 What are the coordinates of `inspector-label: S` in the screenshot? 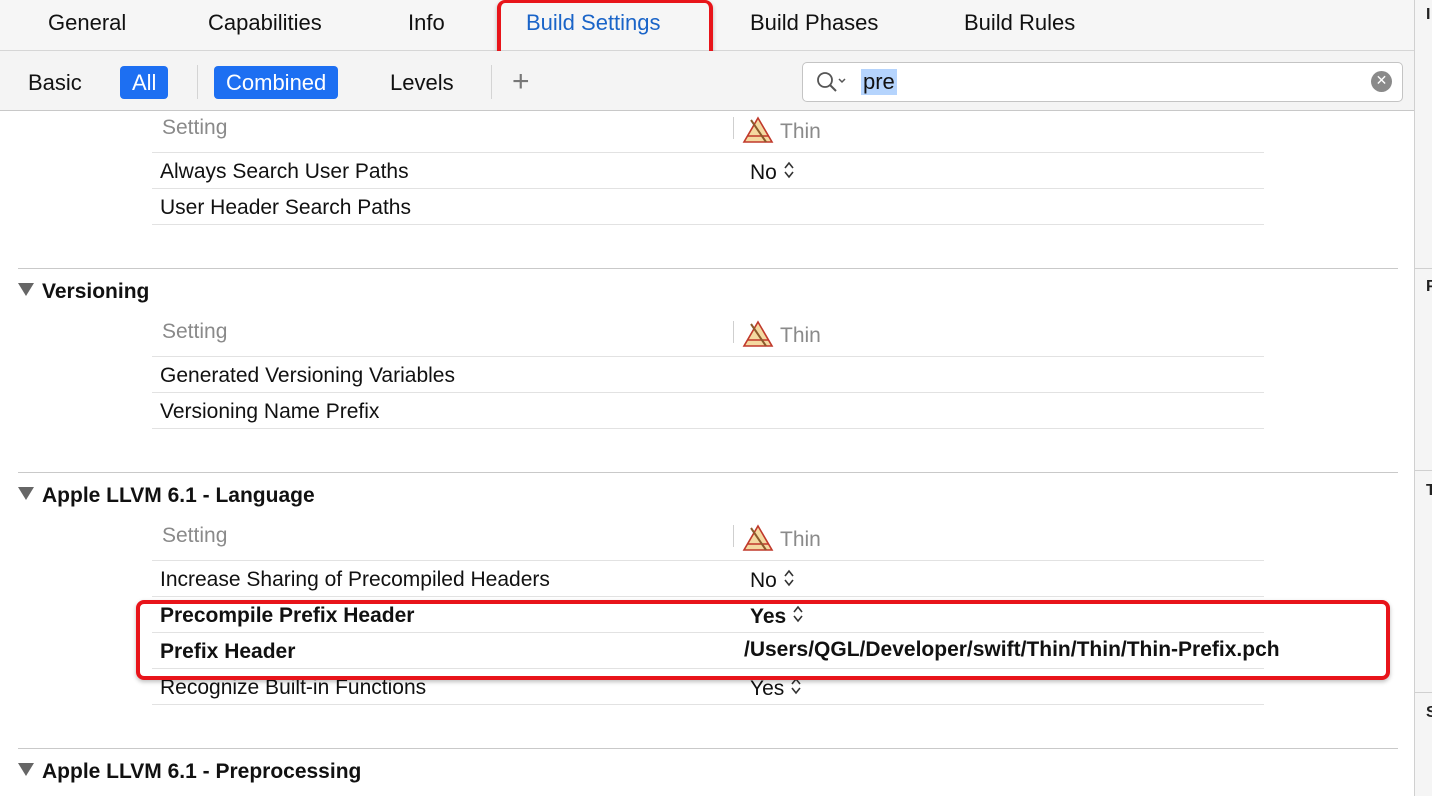 It's located at (1429, 712).